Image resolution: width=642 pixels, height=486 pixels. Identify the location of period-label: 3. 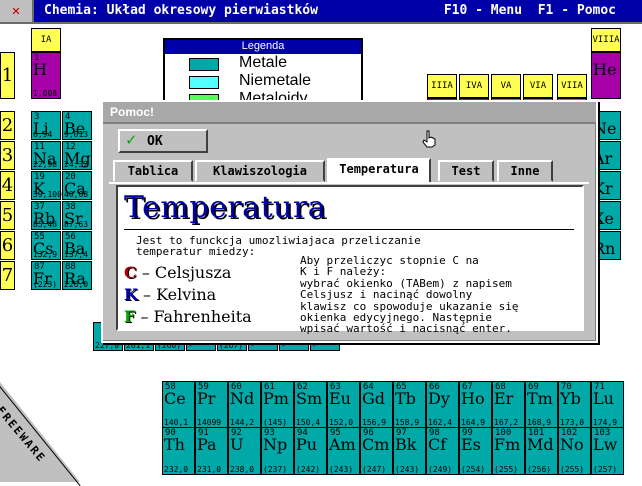
(7, 155).